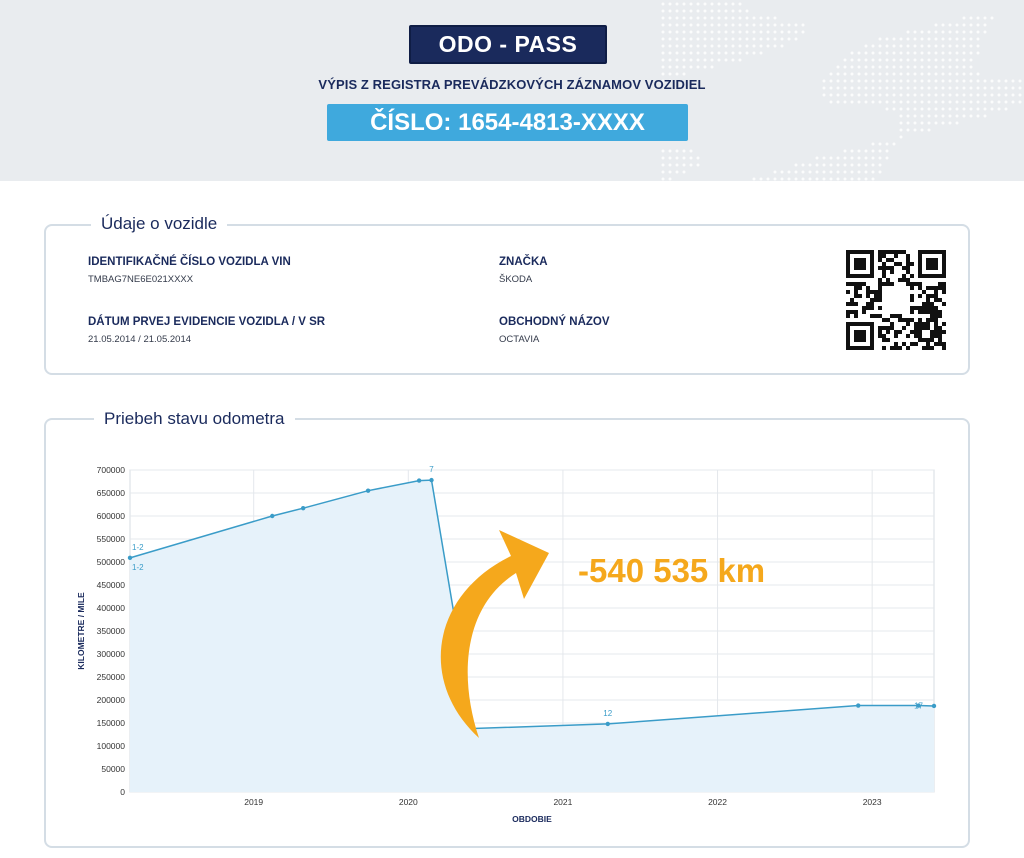 The height and width of the screenshot is (858, 1024). I want to click on y-tick-label: 150000, so click(111, 723).